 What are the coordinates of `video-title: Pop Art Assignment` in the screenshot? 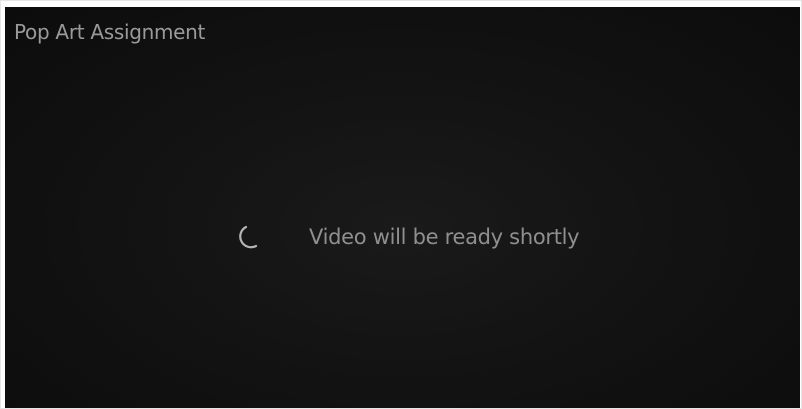 It's located at (110, 32).